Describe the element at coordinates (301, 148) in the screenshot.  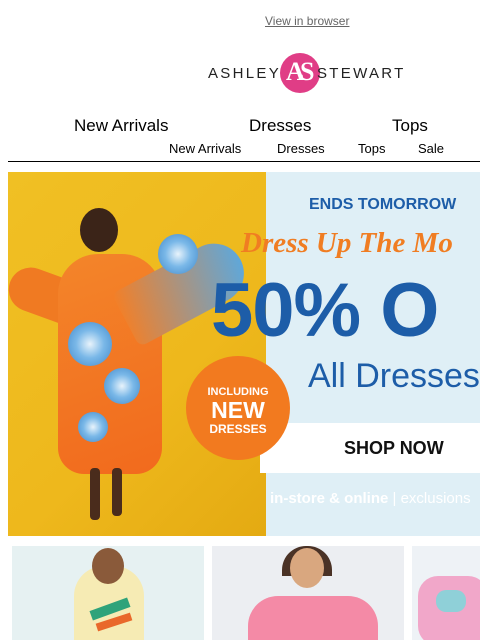
I see `subnav-link-dresses: Dresses` at that location.